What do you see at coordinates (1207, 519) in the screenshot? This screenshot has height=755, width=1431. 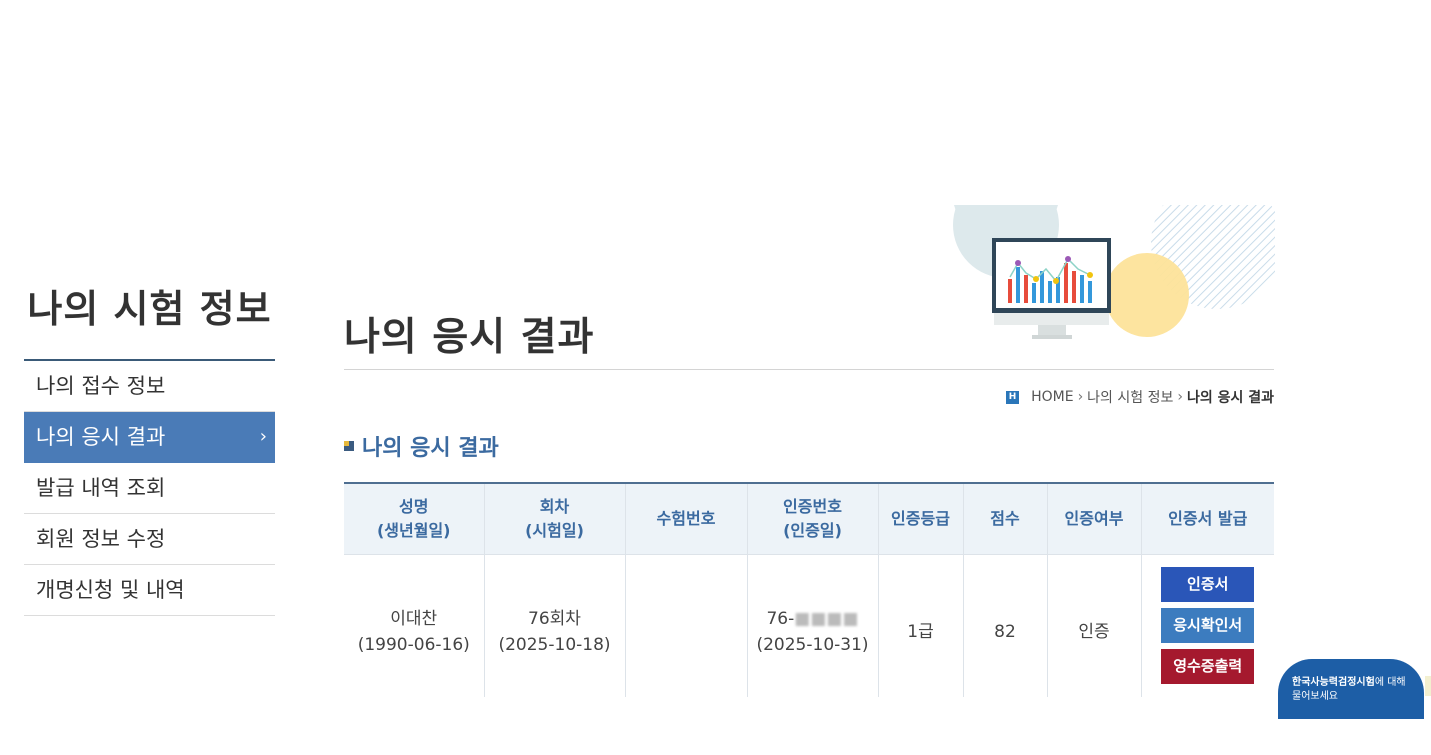 I see `header-cert-issue: 인증서 발급` at bounding box center [1207, 519].